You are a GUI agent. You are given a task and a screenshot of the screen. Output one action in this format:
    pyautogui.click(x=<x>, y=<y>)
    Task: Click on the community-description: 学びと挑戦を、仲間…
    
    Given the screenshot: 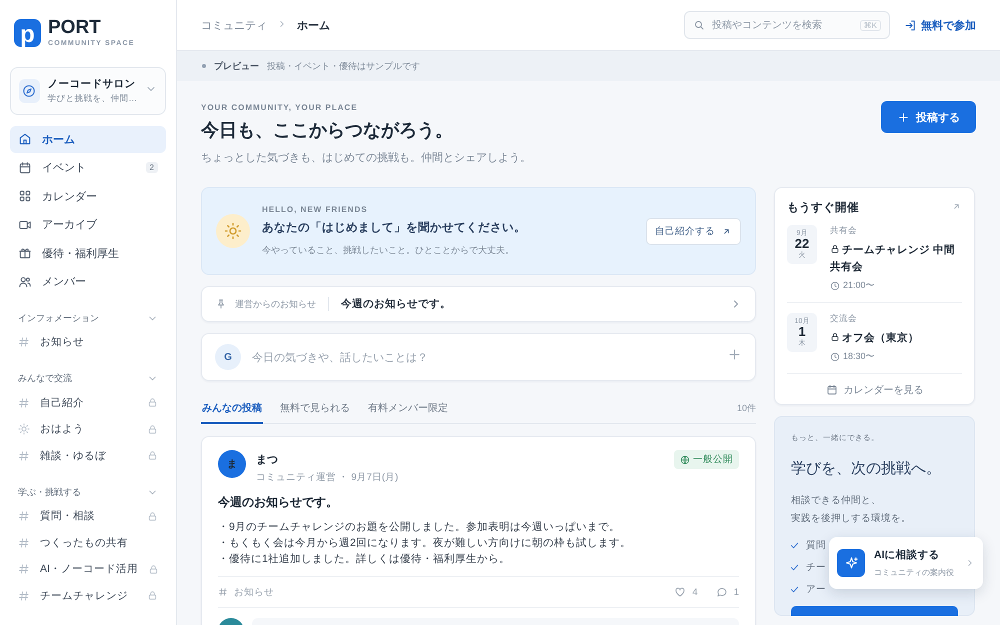 What is the action you would take?
    pyautogui.click(x=92, y=99)
    